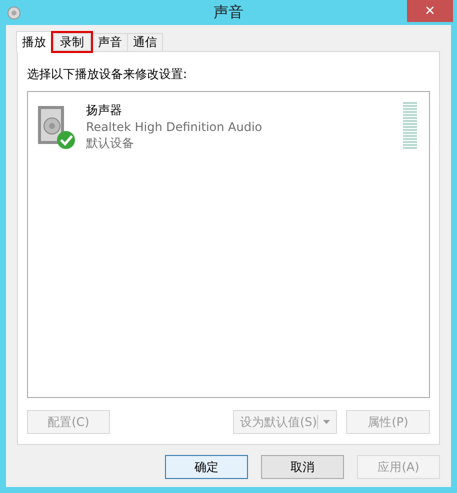 The width and height of the screenshot is (457, 493). What do you see at coordinates (34, 41) in the screenshot?
I see `tab: 播放` at bounding box center [34, 41].